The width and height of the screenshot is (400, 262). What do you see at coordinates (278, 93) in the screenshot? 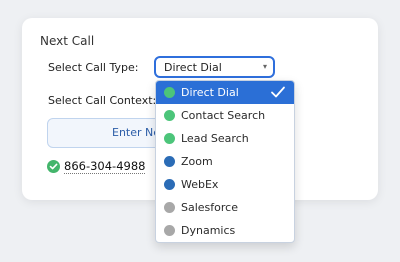
I see `check-icon` at bounding box center [278, 93].